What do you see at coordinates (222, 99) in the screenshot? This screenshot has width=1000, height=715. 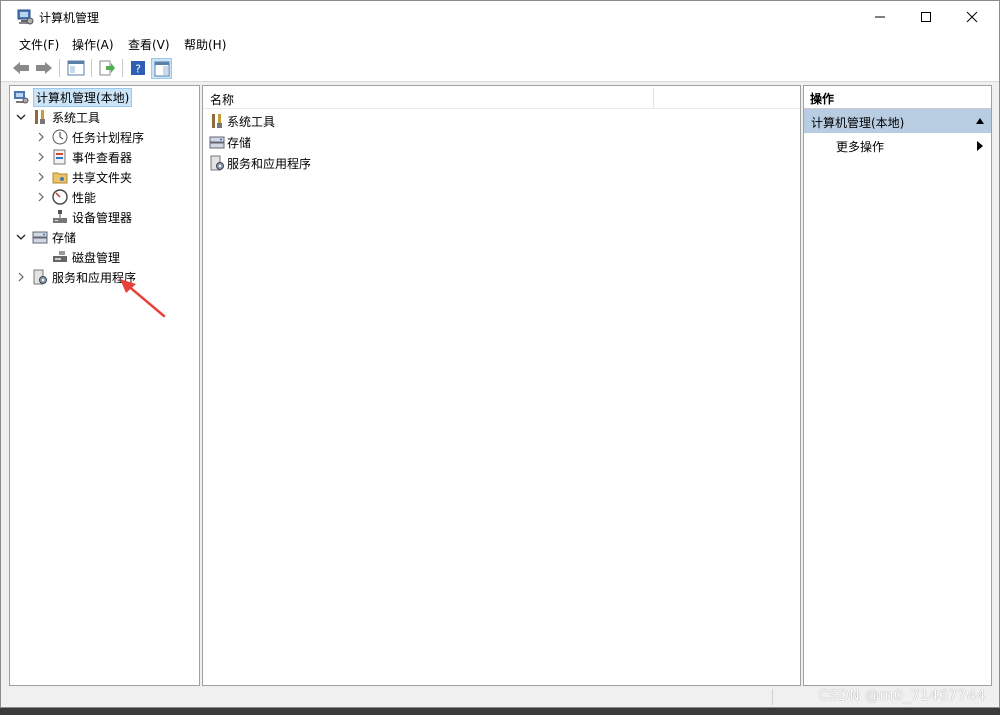 I see `column-header-name: 名称` at bounding box center [222, 99].